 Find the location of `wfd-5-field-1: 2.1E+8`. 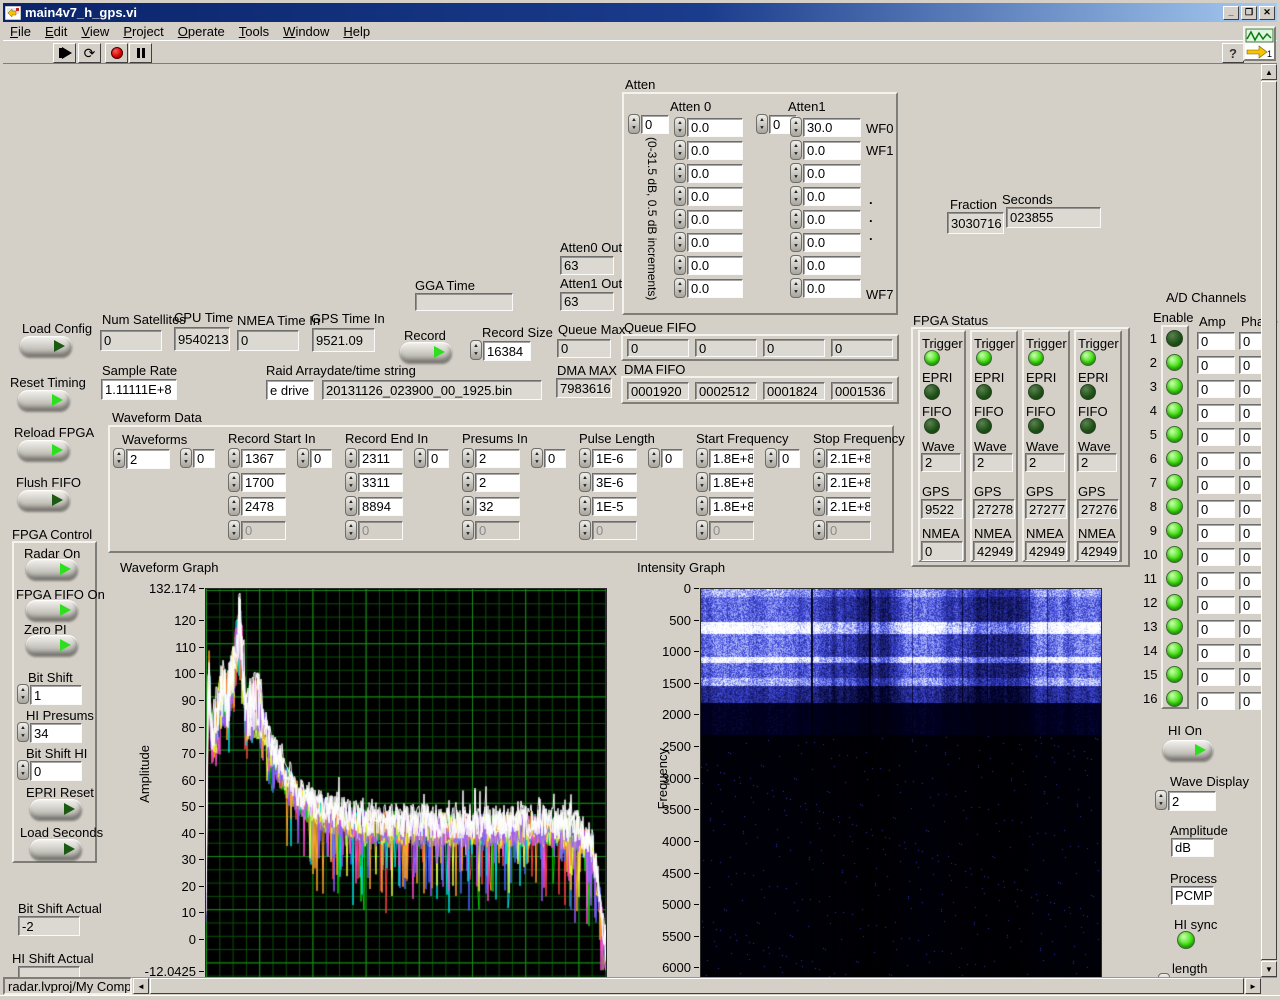

wfd-5-field-1: 2.1E+8 is located at coordinates (848, 482).